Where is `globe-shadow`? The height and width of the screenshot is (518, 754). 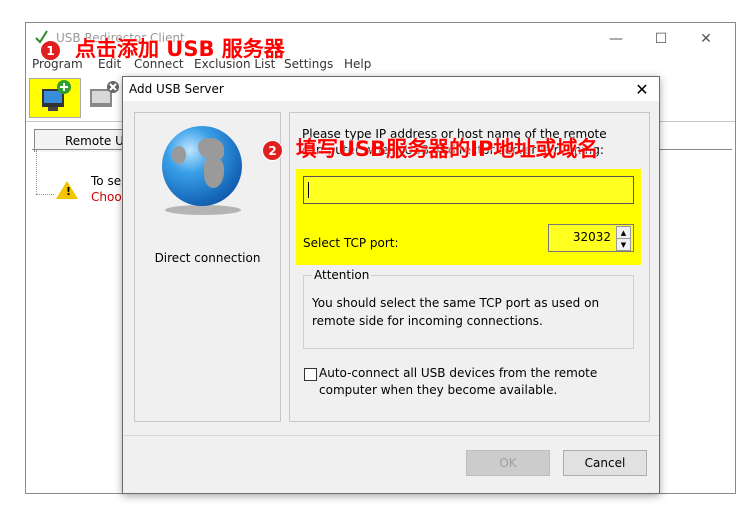 globe-shadow is located at coordinates (203, 210).